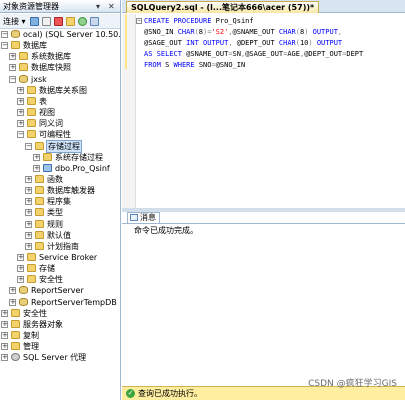 Image resolution: width=405 pixels, height=400 pixels. What do you see at coordinates (94, 21) in the screenshot?
I see `summary-icon` at bounding box center [94, 21].